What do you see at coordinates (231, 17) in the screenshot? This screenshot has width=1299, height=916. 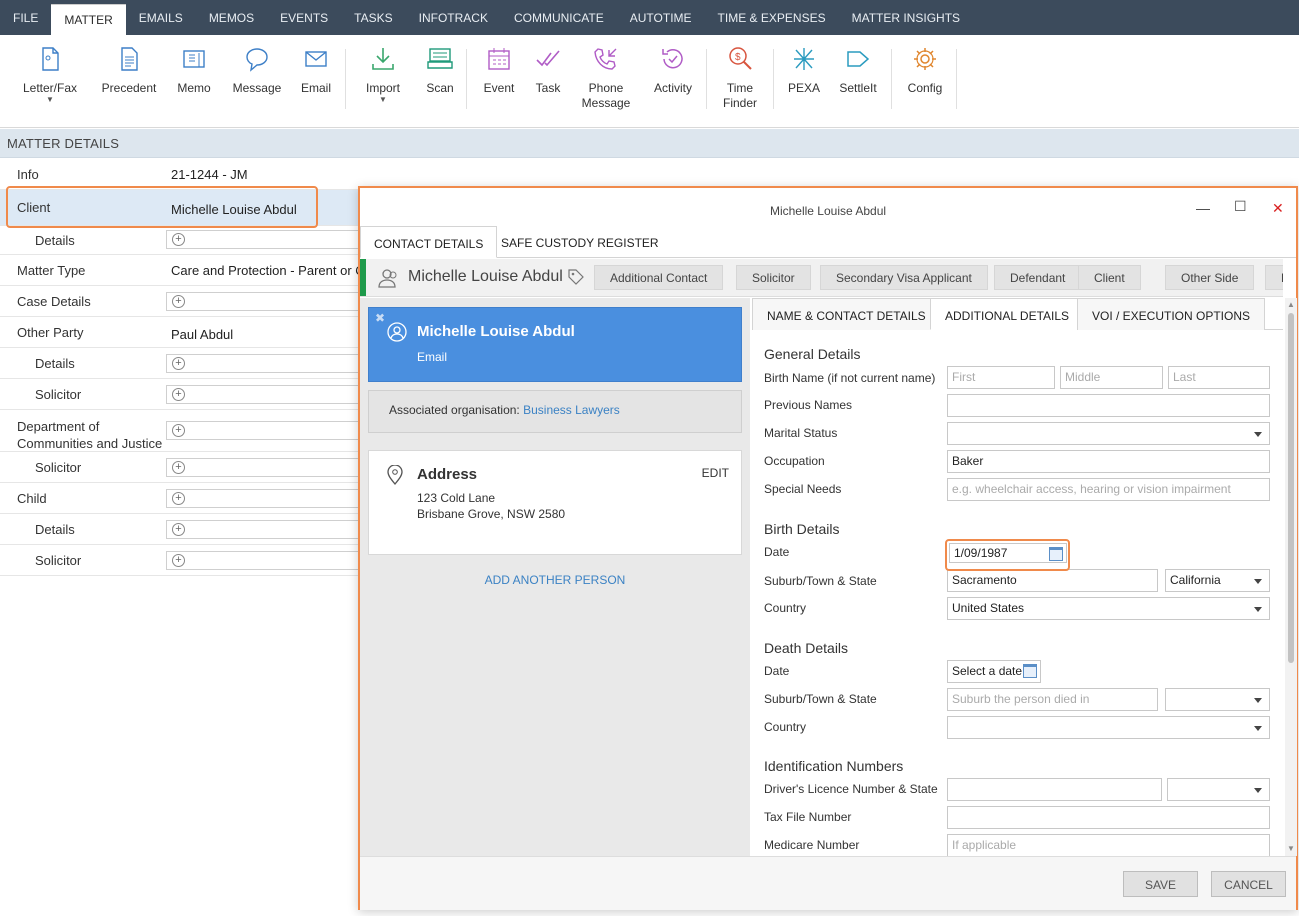 I see `menu-memos: MEMOS` at bounding box center [231, 17].